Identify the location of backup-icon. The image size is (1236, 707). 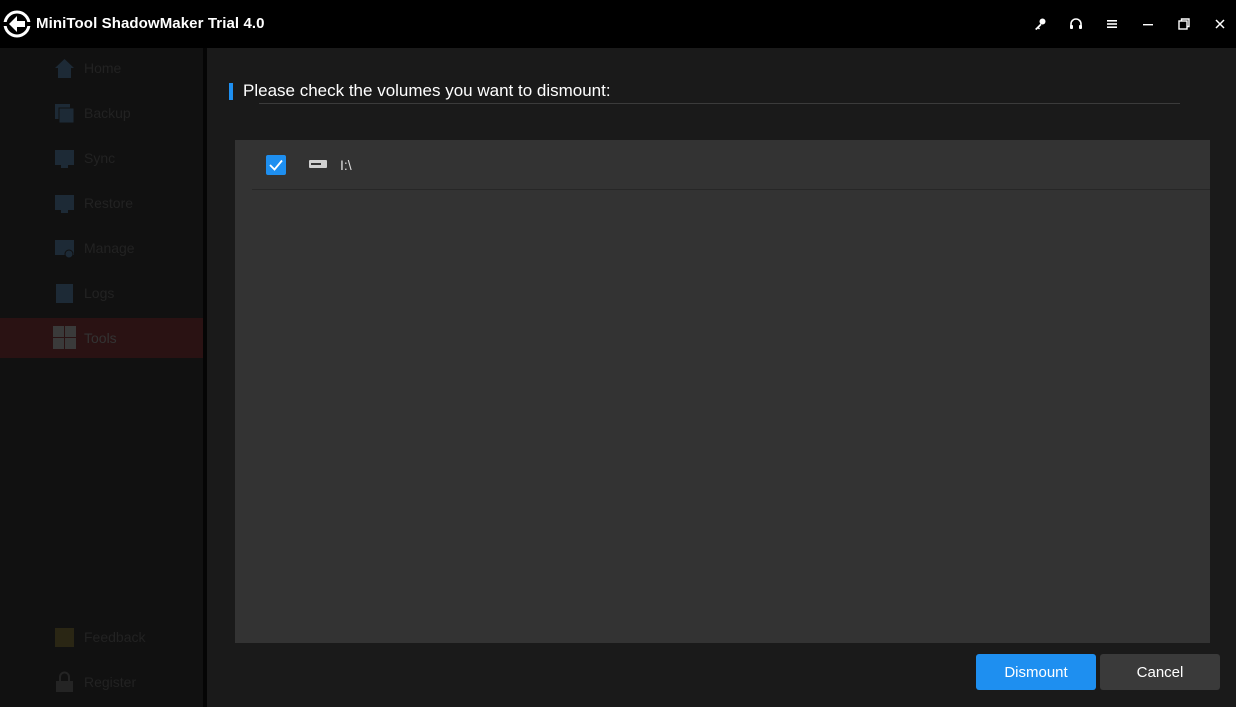
(65, 114).